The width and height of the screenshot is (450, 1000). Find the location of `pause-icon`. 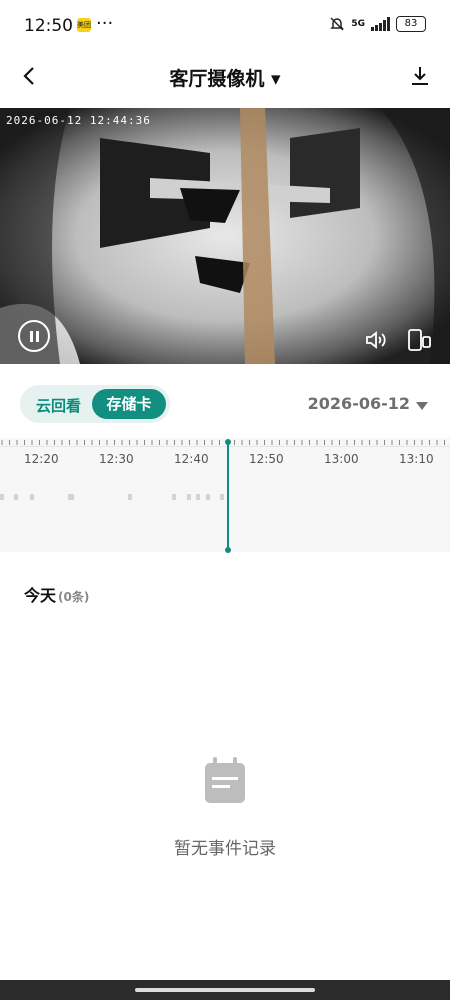

pause-icon is located at coordinates (34, 336).